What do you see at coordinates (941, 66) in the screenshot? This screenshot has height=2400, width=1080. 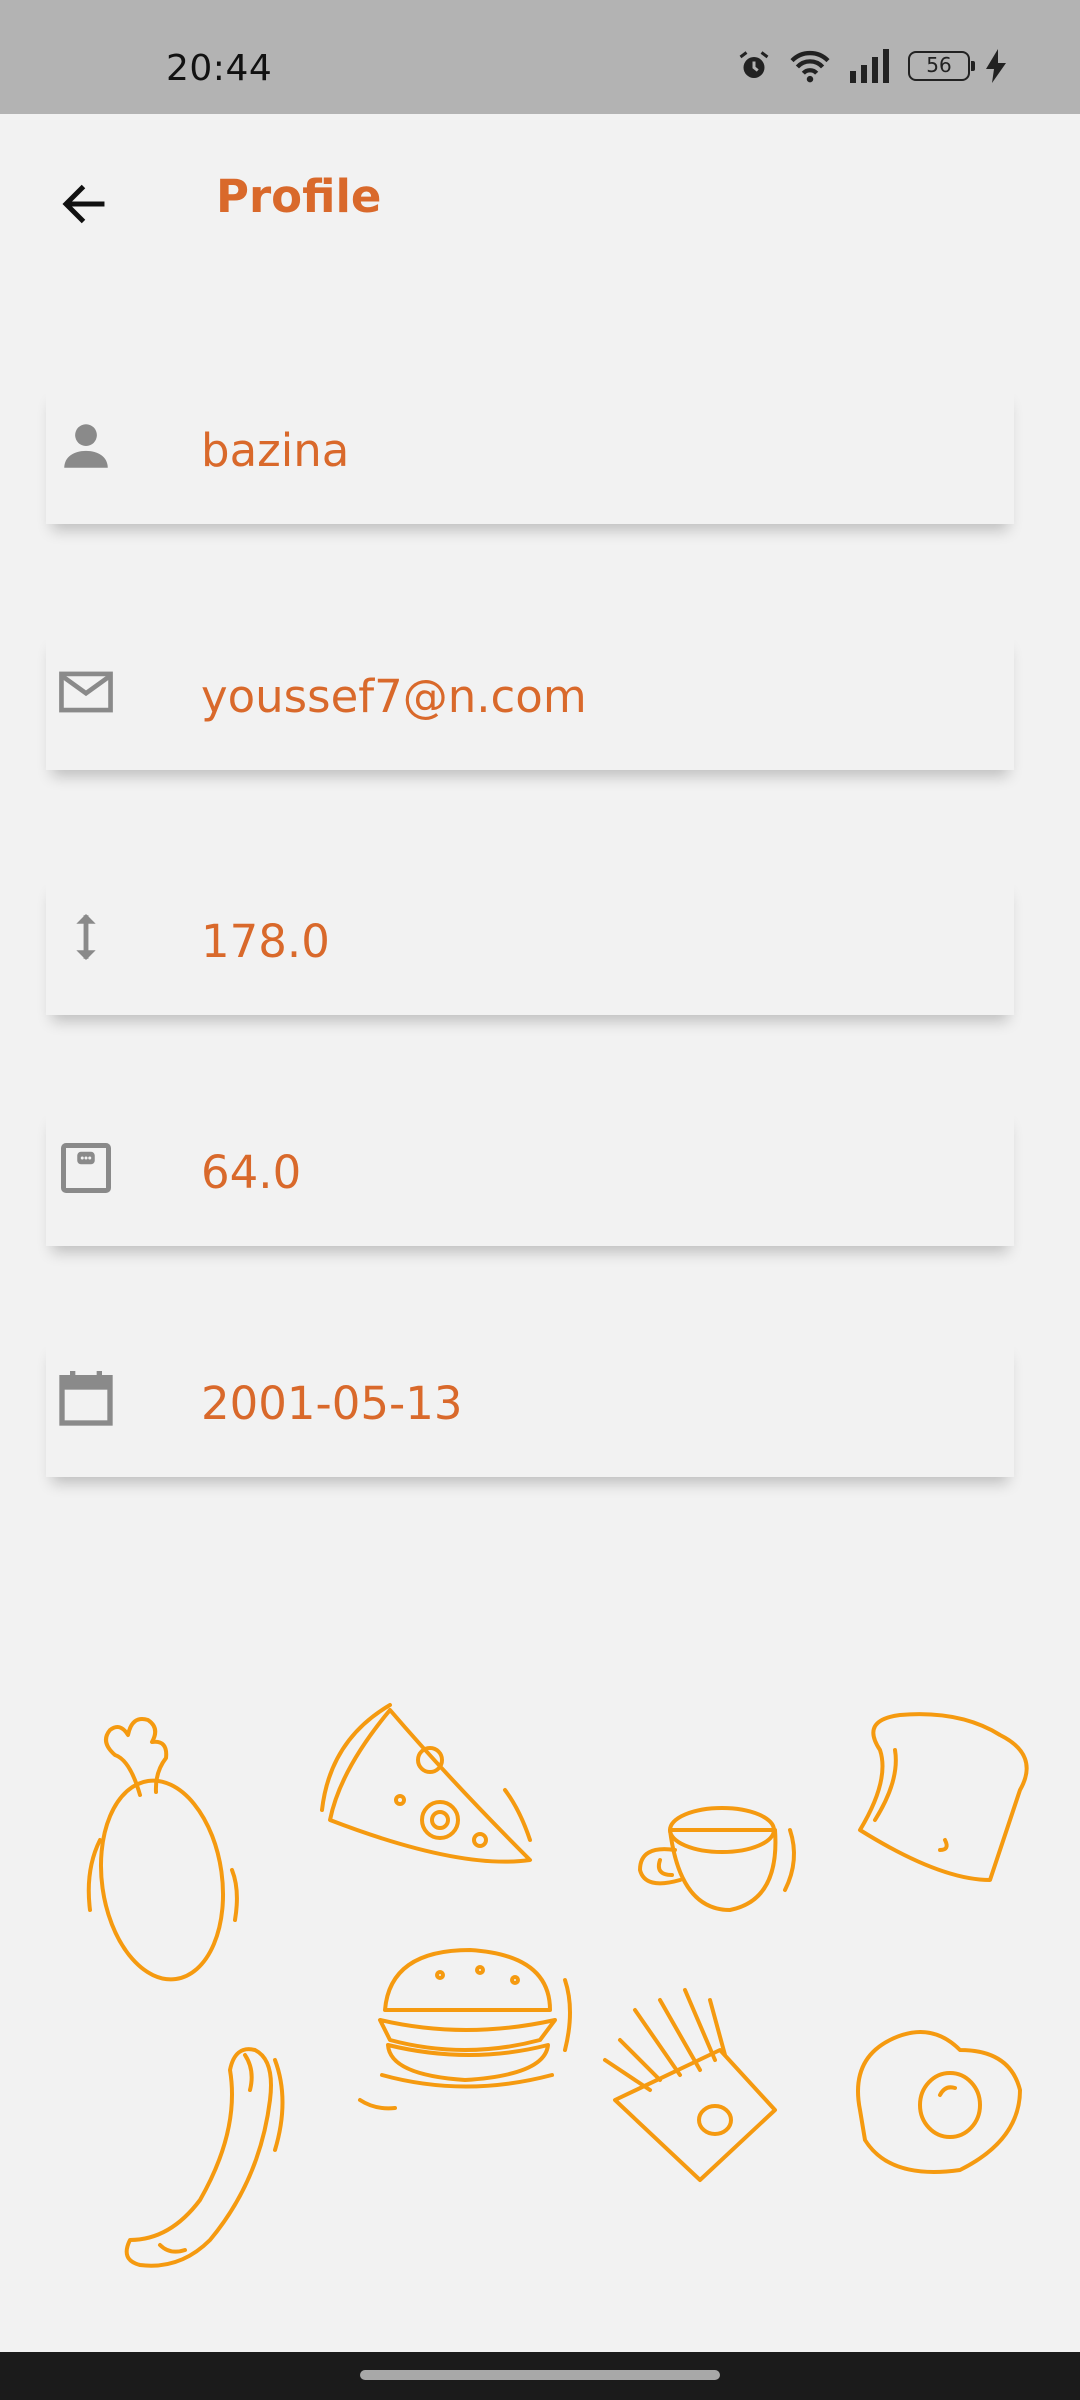 I see `battery-indicator: 56` at bounding box center [941, 66].